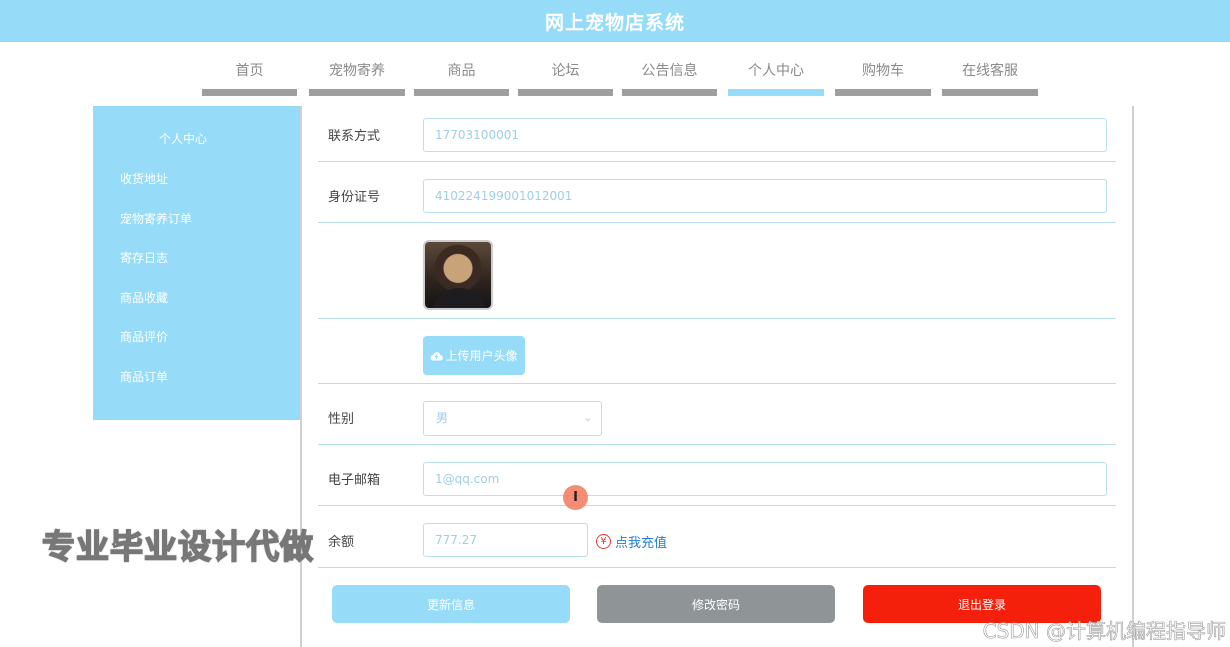  Describe the element at coordinates (354, 136) in the screenshot. I see `contact-label: 联系方式` at that location.